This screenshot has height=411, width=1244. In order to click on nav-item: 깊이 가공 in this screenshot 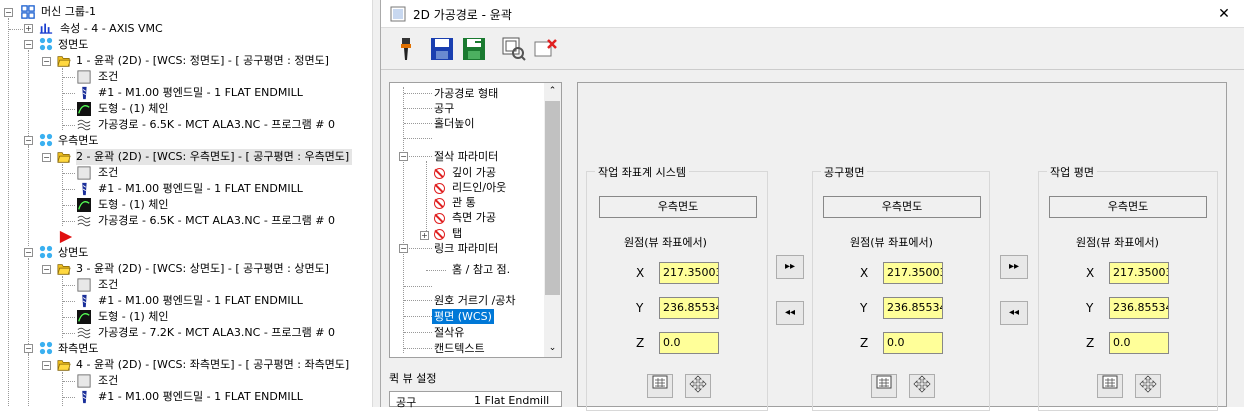, I will do `click(474, 172)`.